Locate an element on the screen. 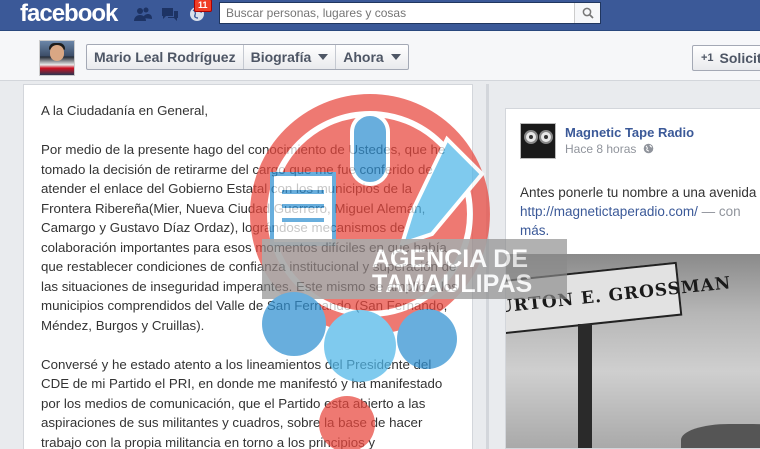 Image resolution: width=760 pixels, height=449 pixels. messages-icon is located at coordinates (170, 14).